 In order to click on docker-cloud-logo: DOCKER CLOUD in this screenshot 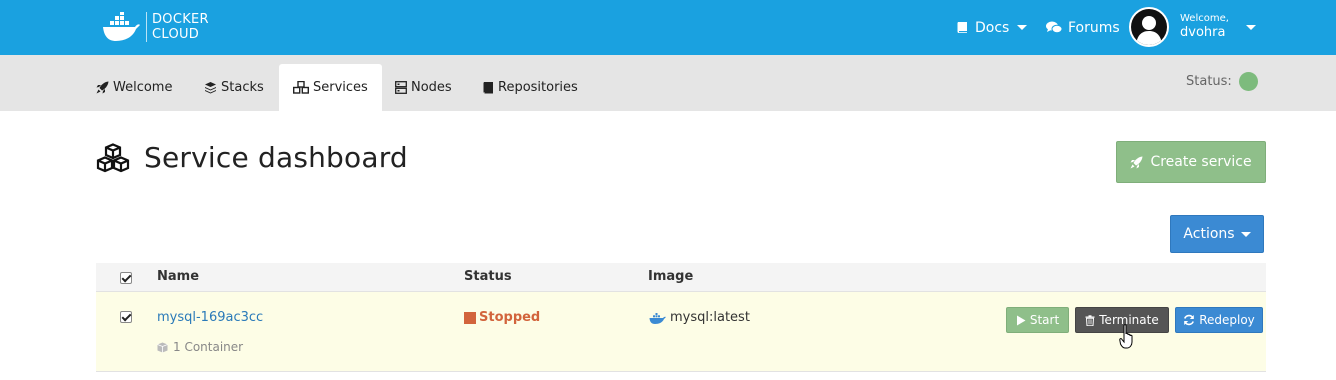, I will do `click(155, 27)`.